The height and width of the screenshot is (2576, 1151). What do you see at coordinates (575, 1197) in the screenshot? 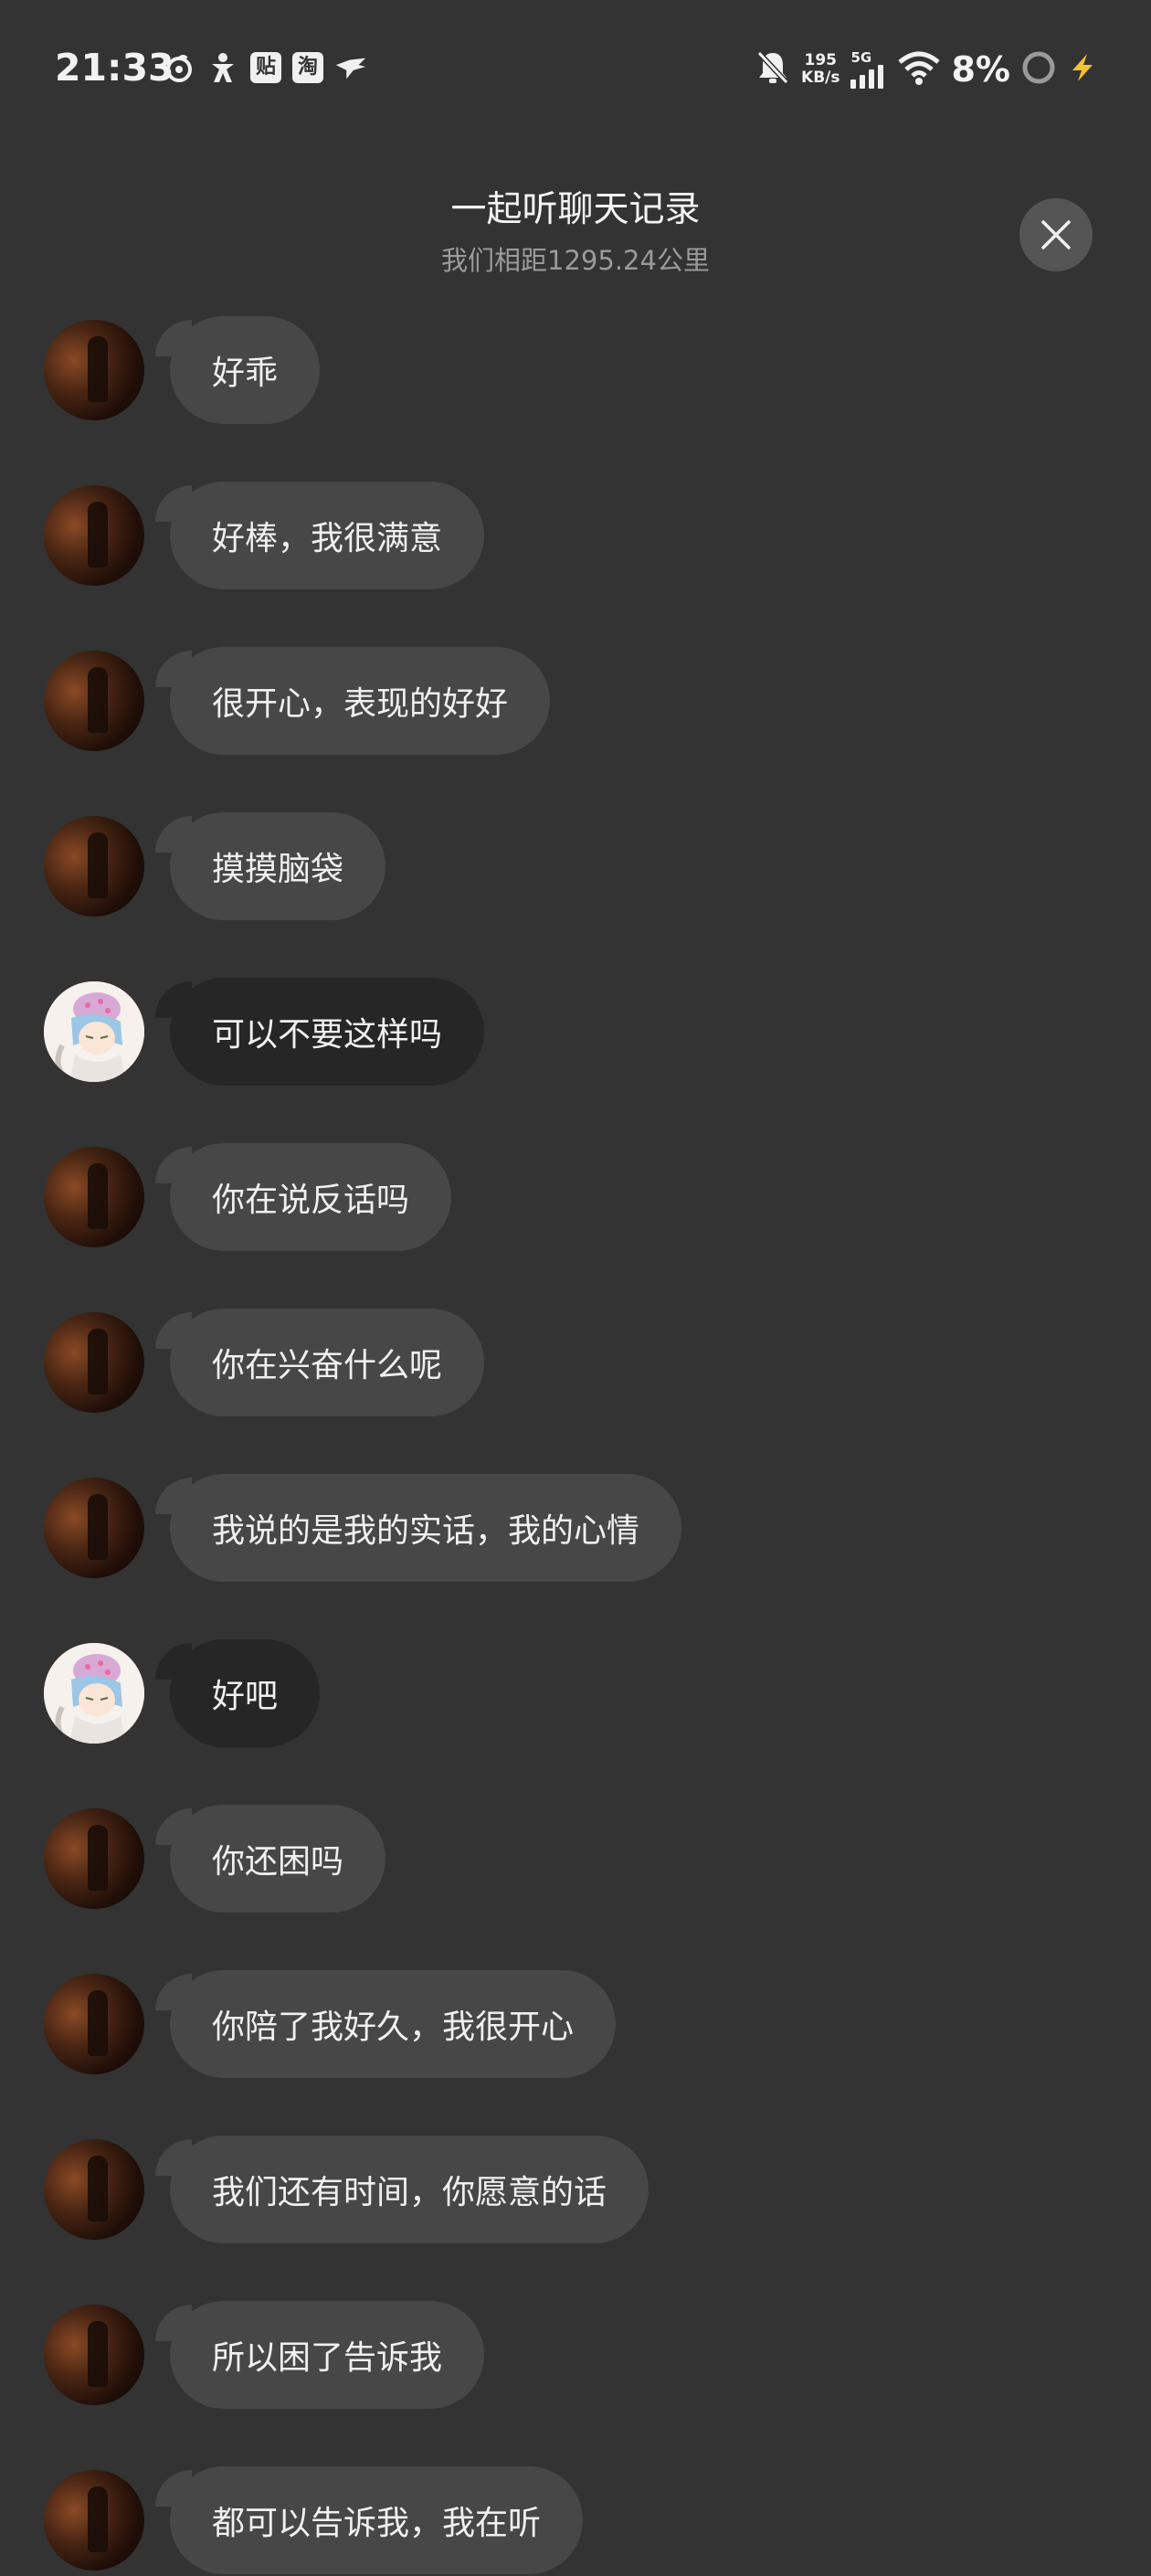
I see `message-row: 你在说反话吗` at bounding box center [575, 1197].